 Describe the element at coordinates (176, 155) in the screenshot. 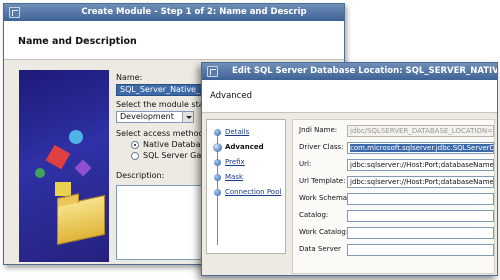

I see `radio-sql-server-gateway-label: SQL Server Gate` at that location.